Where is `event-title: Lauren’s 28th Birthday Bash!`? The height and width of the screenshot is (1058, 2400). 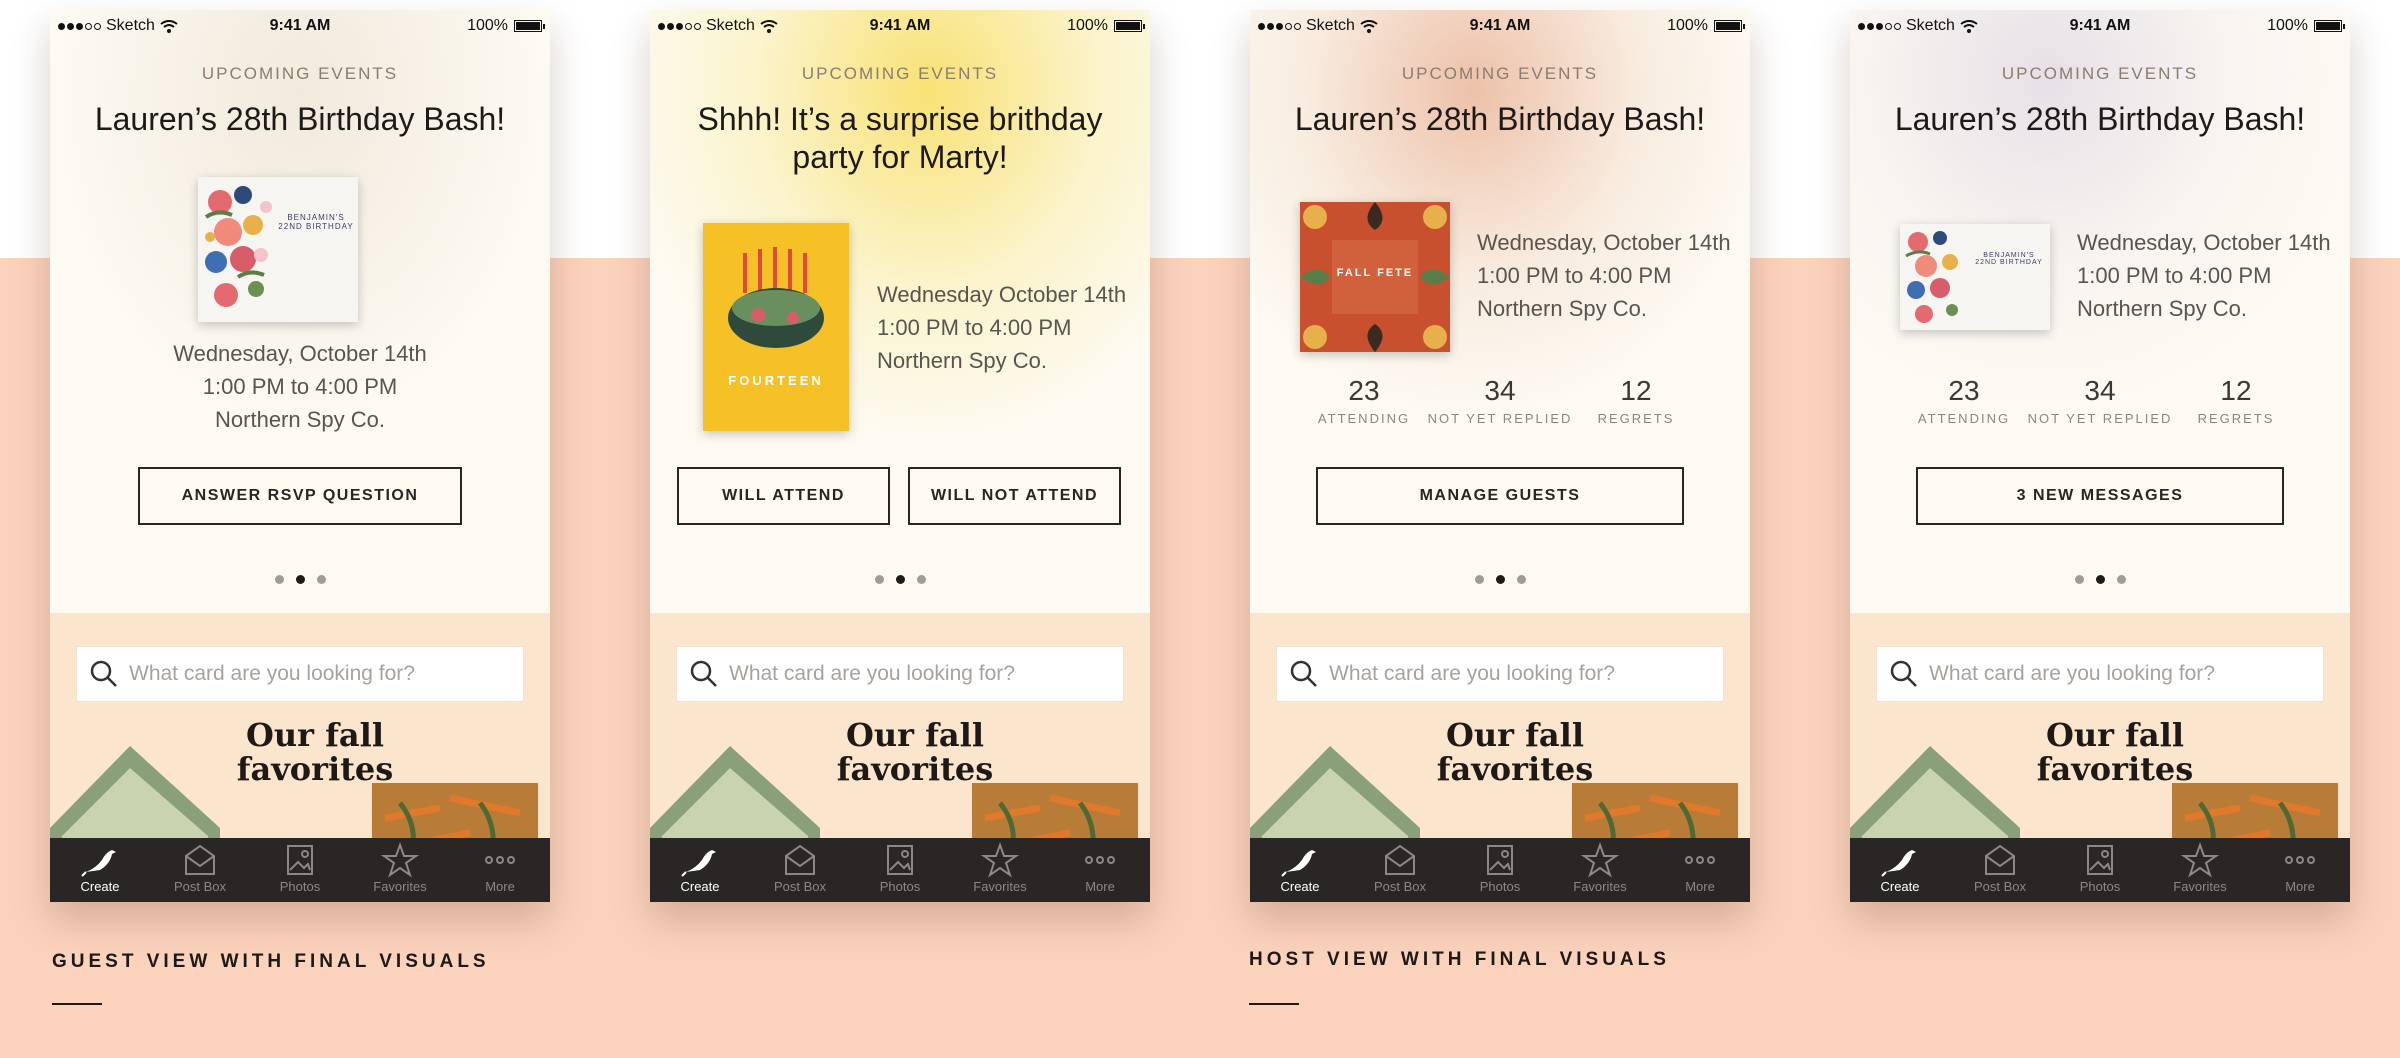 event-title: Lauren’s 28th Birthday Bash! is located at coordinates (1500, 119).